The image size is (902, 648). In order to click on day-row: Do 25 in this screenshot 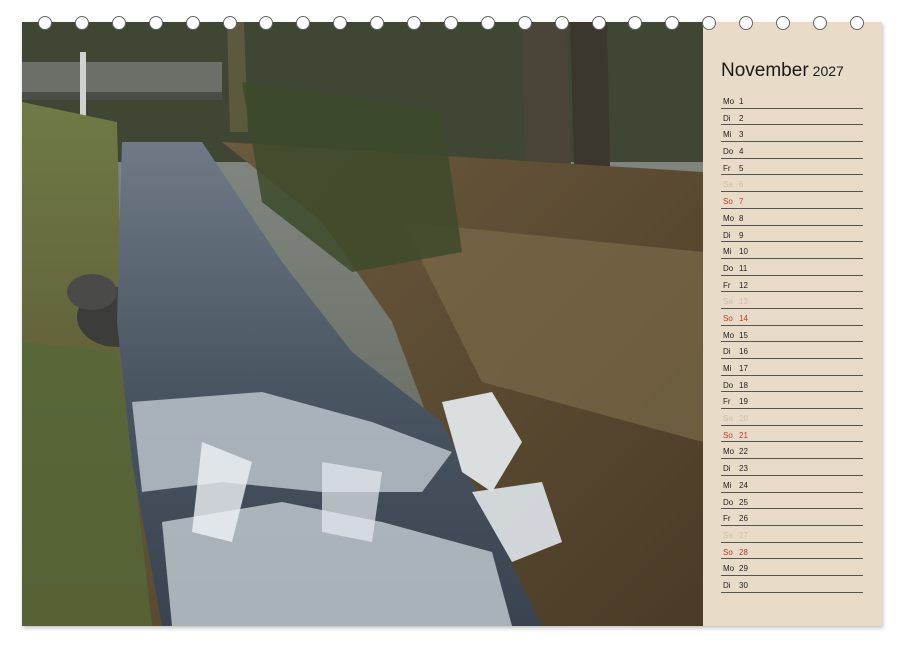, I will do `click(792, 501)`.